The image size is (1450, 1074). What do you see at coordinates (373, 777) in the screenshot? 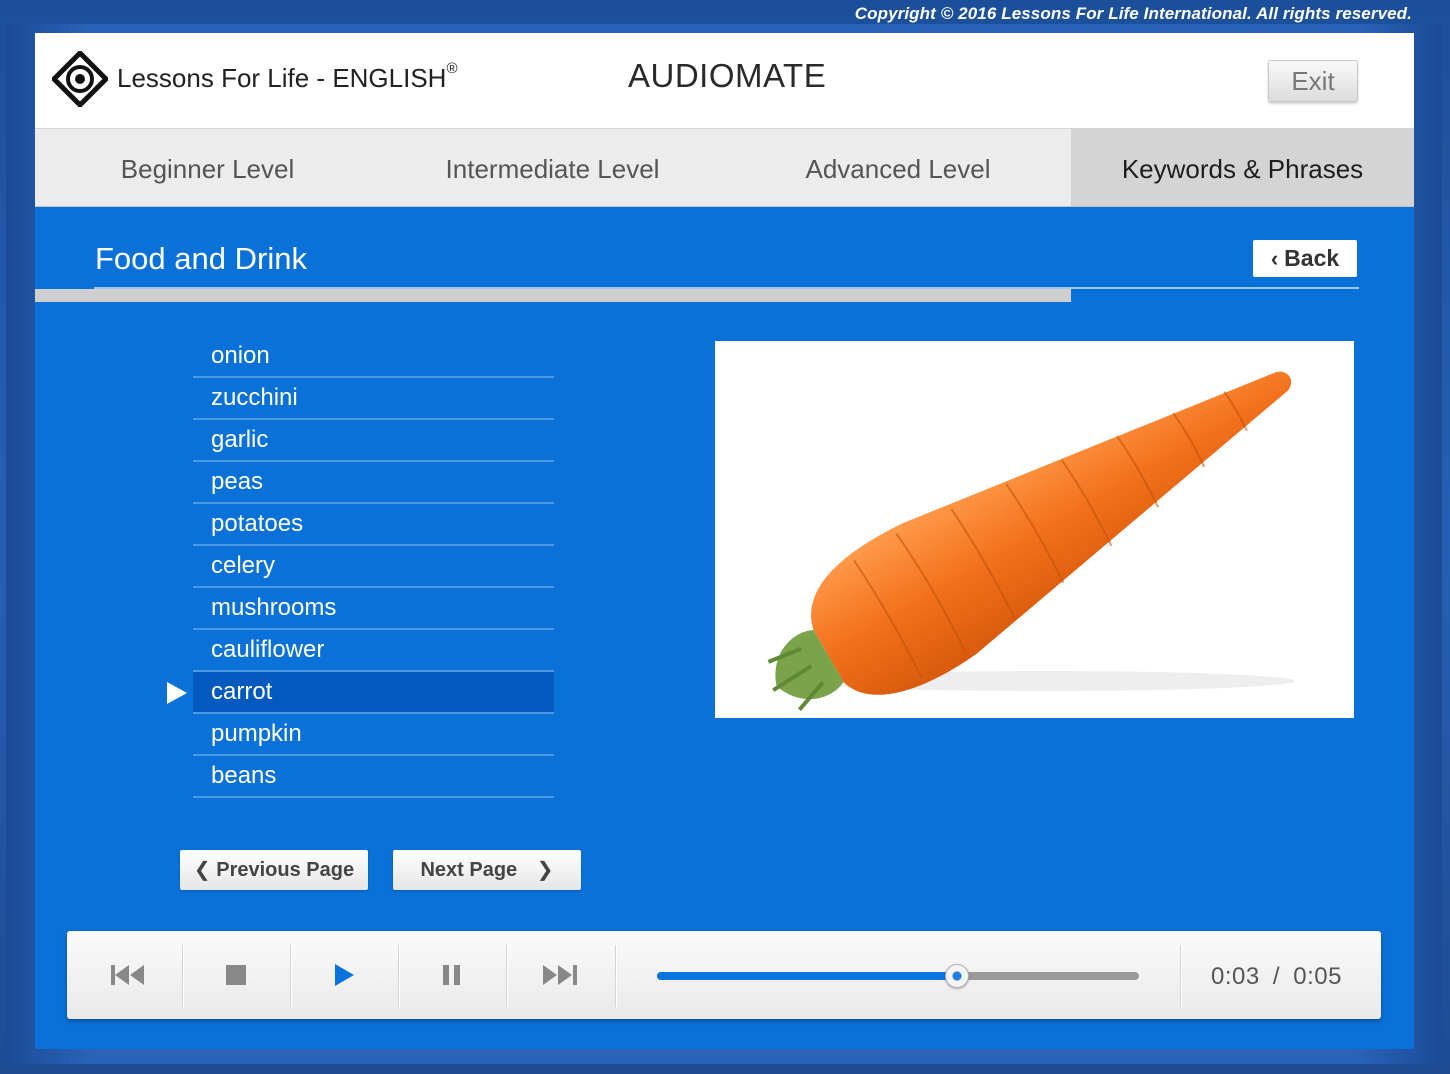
I see `list-item: beans` at bounding box center [373, 777].